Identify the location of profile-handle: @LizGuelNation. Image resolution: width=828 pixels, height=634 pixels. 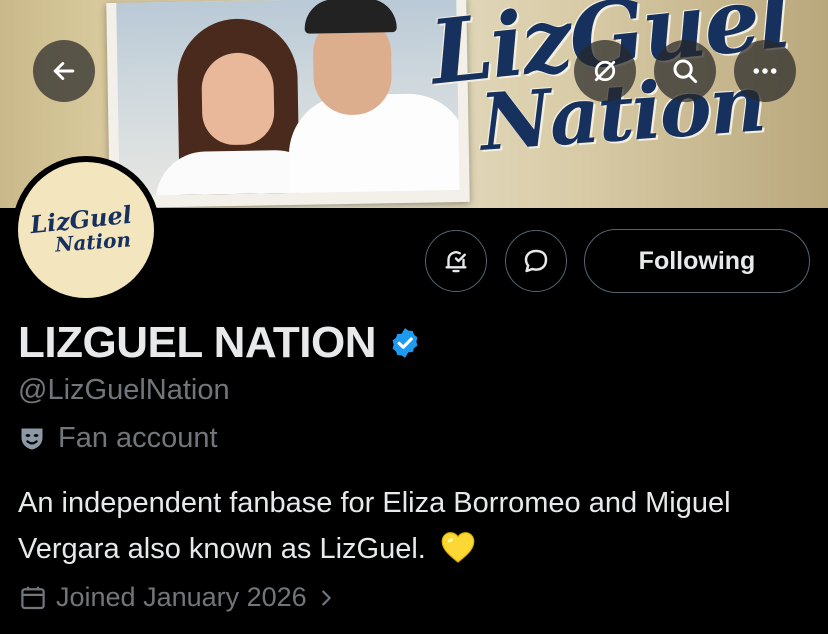
(124, 390).